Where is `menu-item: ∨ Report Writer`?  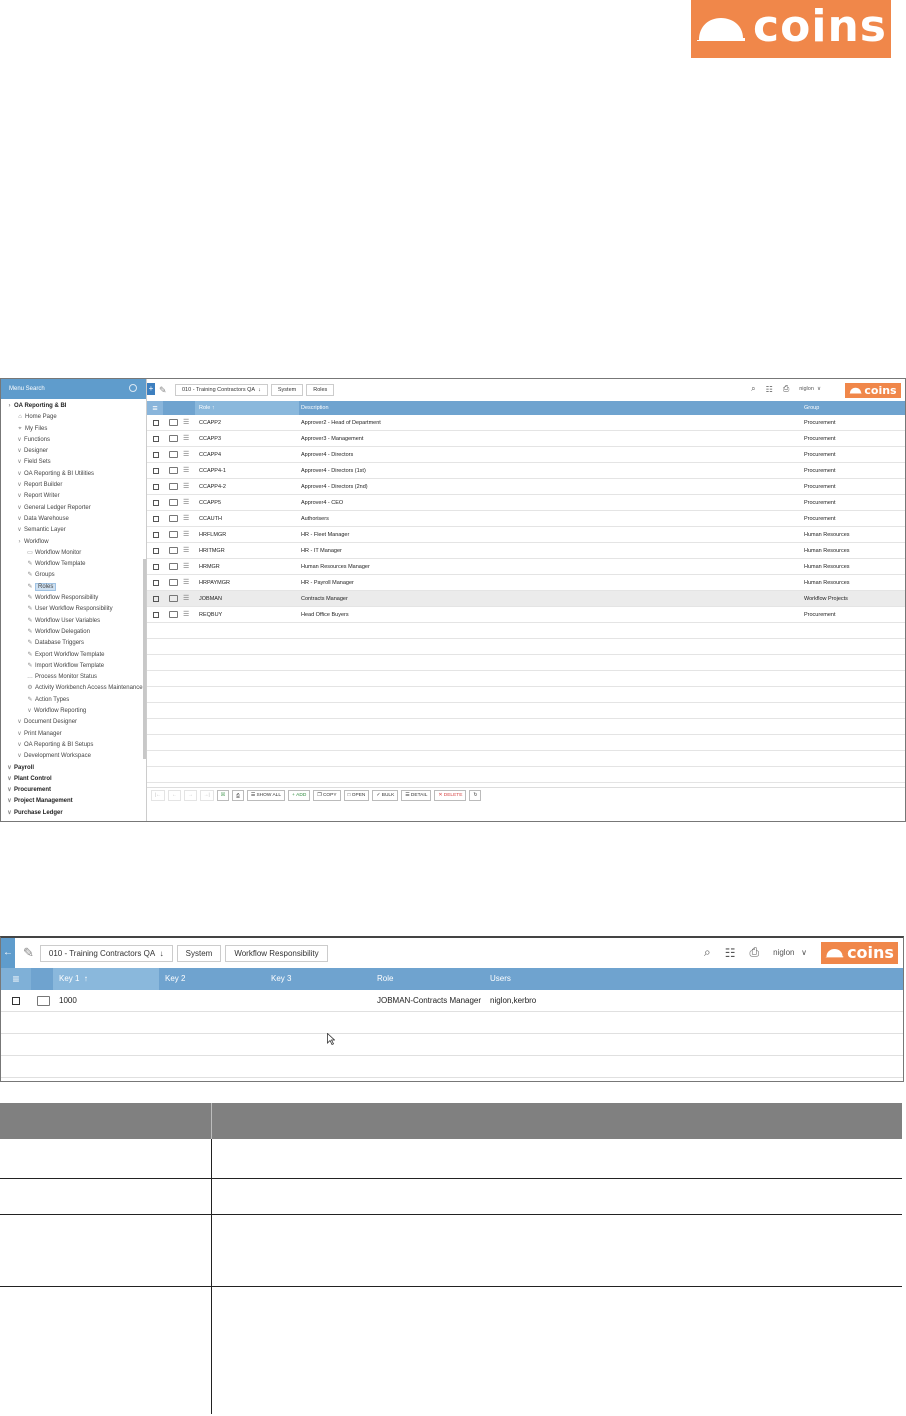 menu-item: ∨ Report Writer is located at coordinates (72, 496).